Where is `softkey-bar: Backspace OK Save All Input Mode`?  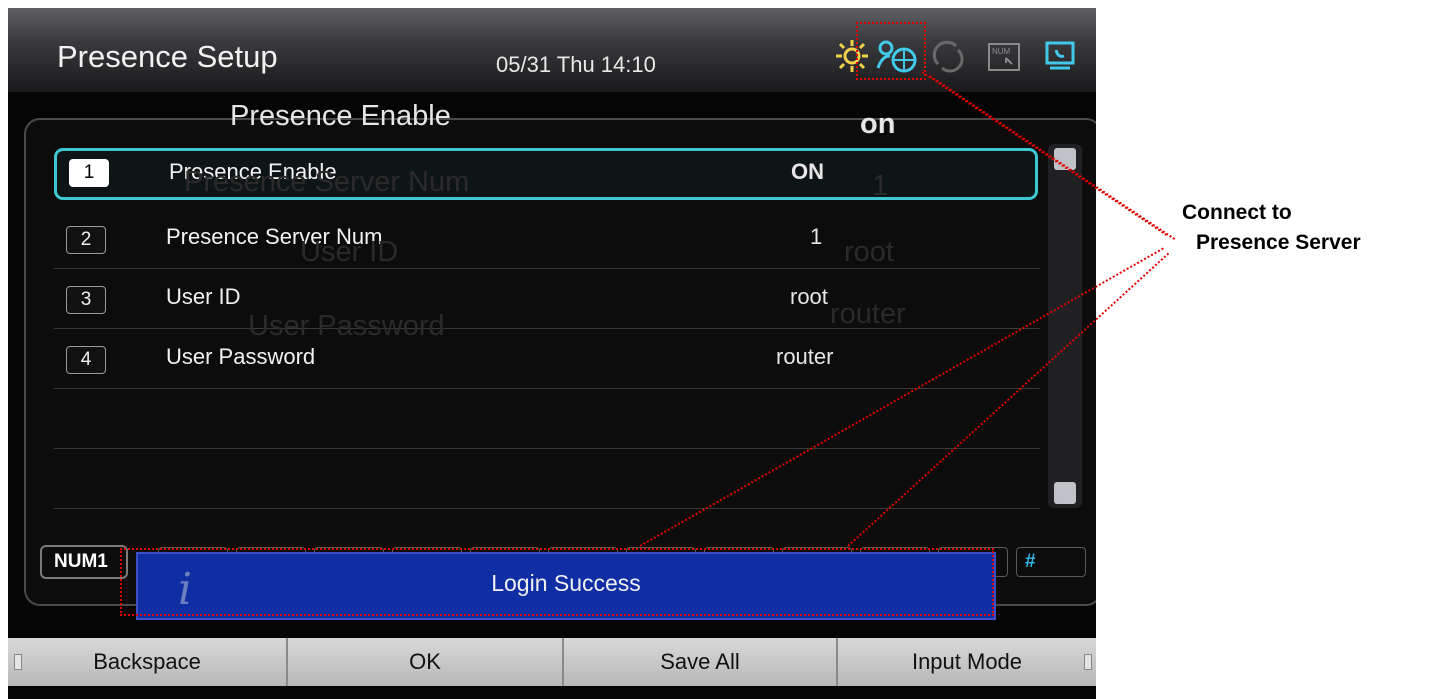 softkey-bar: Backspace OK Save All Input Mode is located at coordinates (552, 662).